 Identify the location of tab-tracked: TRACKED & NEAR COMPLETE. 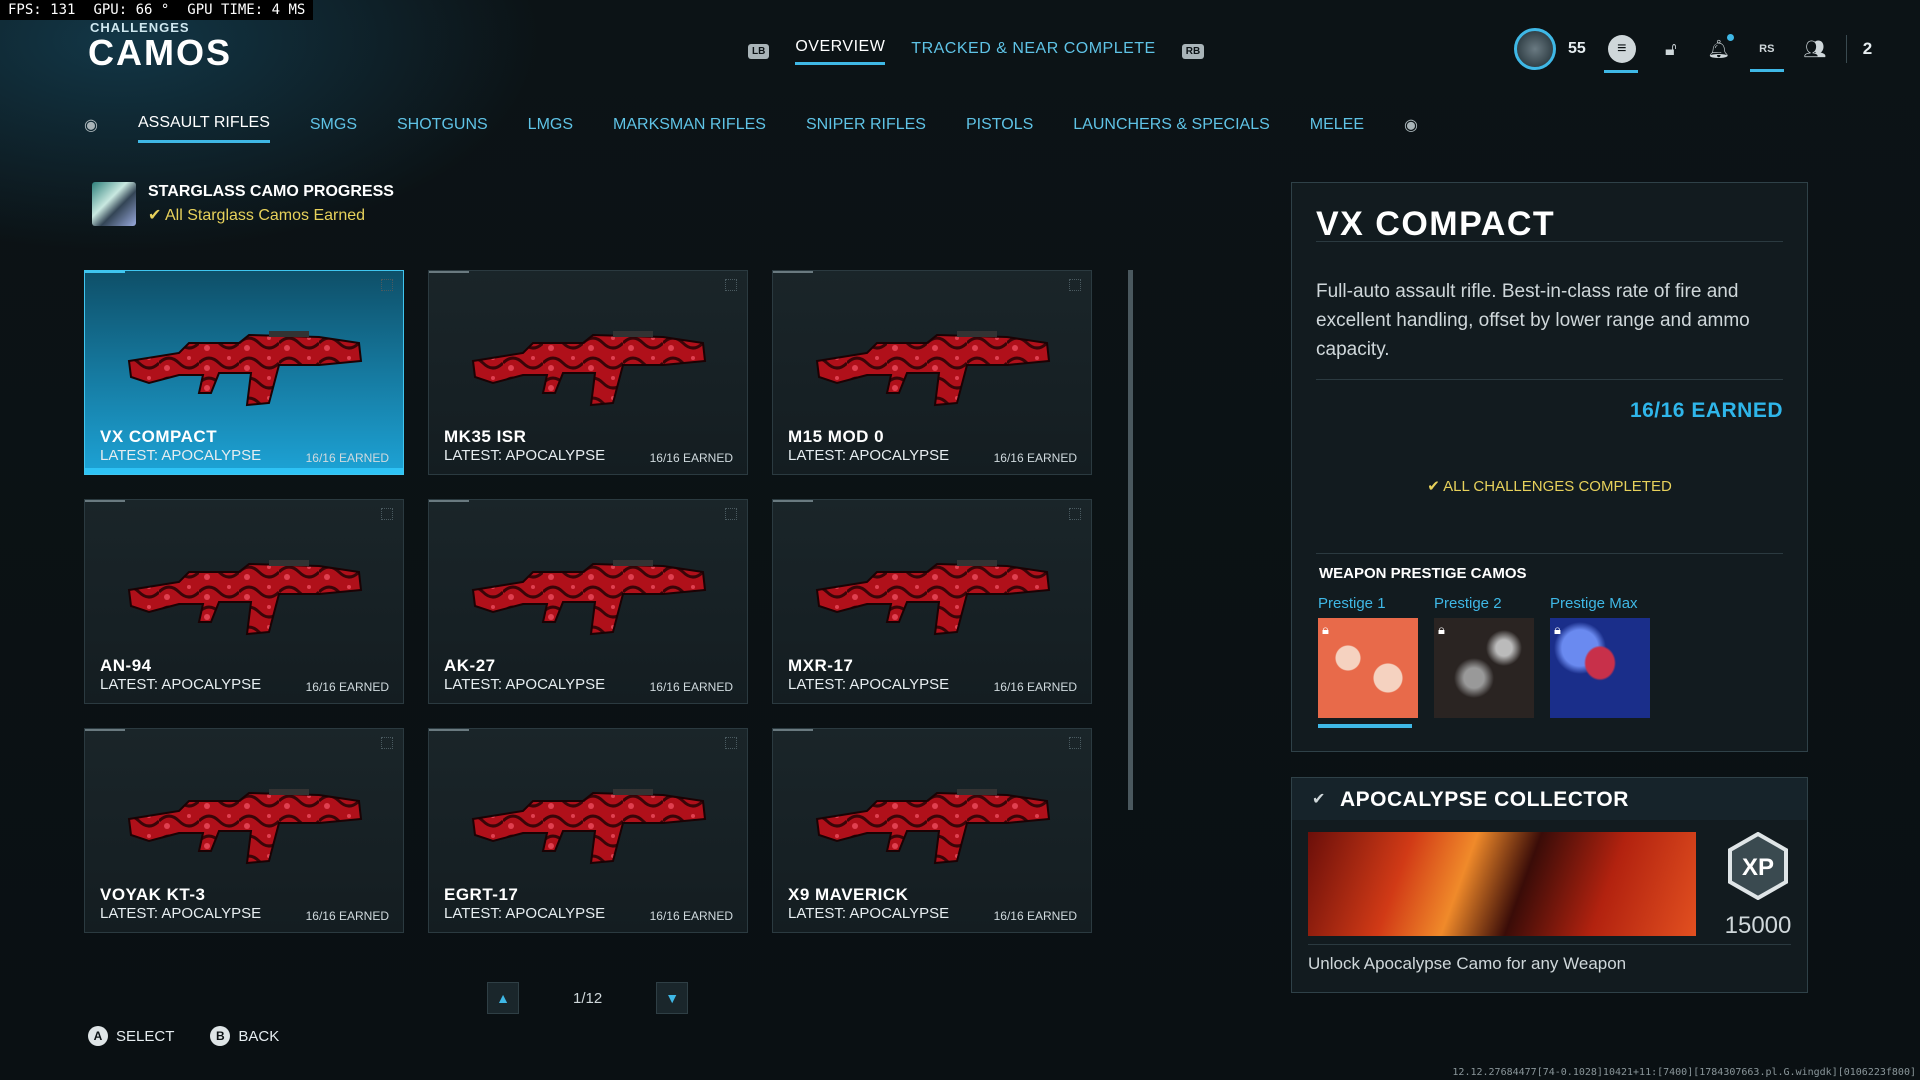
(1033, 52).